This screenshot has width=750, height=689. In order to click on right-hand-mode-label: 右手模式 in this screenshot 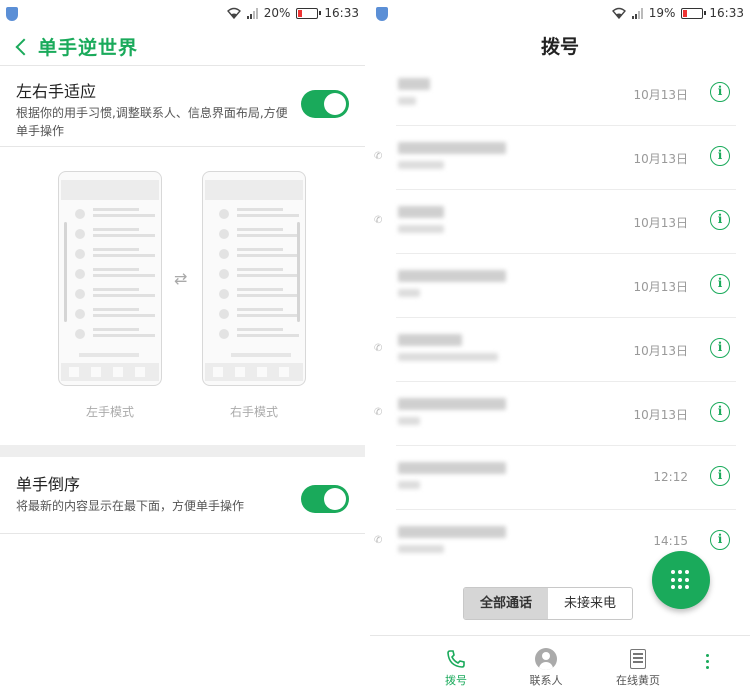, I will do `click(254, 412)`.